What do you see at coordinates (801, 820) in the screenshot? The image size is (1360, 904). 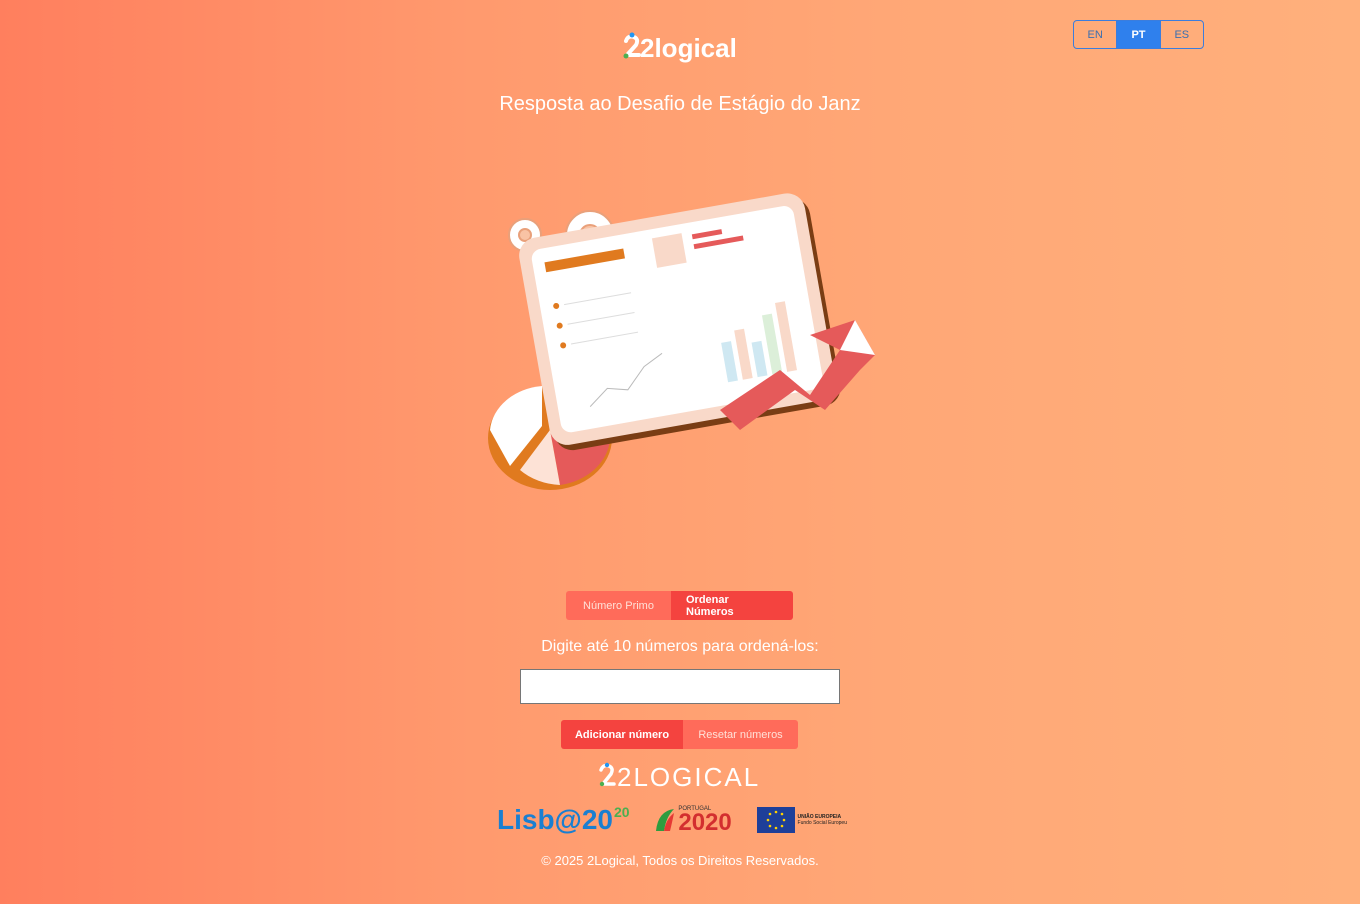 I see `eu-logo: UNIÃO EUROPEIA Fundo Social Europeu` at bounding box center [801, 820].